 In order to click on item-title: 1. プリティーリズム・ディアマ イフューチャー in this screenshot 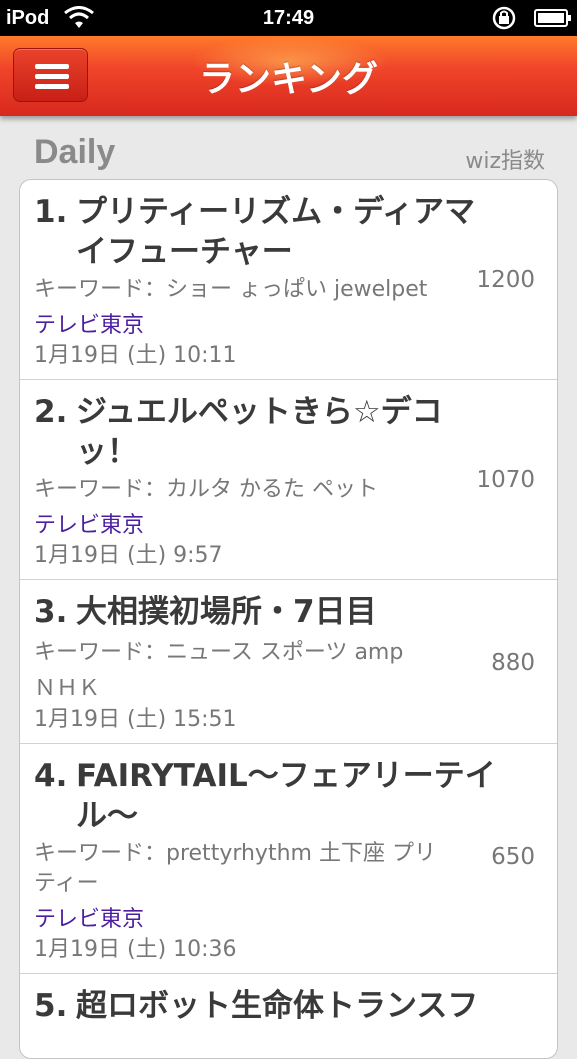, I will do `click(284, 232)`.